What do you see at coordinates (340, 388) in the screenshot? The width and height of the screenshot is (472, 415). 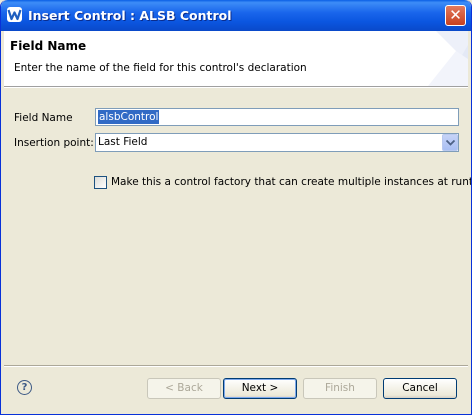 I see `finish-button: Finish` at bounding box center [340, 388].